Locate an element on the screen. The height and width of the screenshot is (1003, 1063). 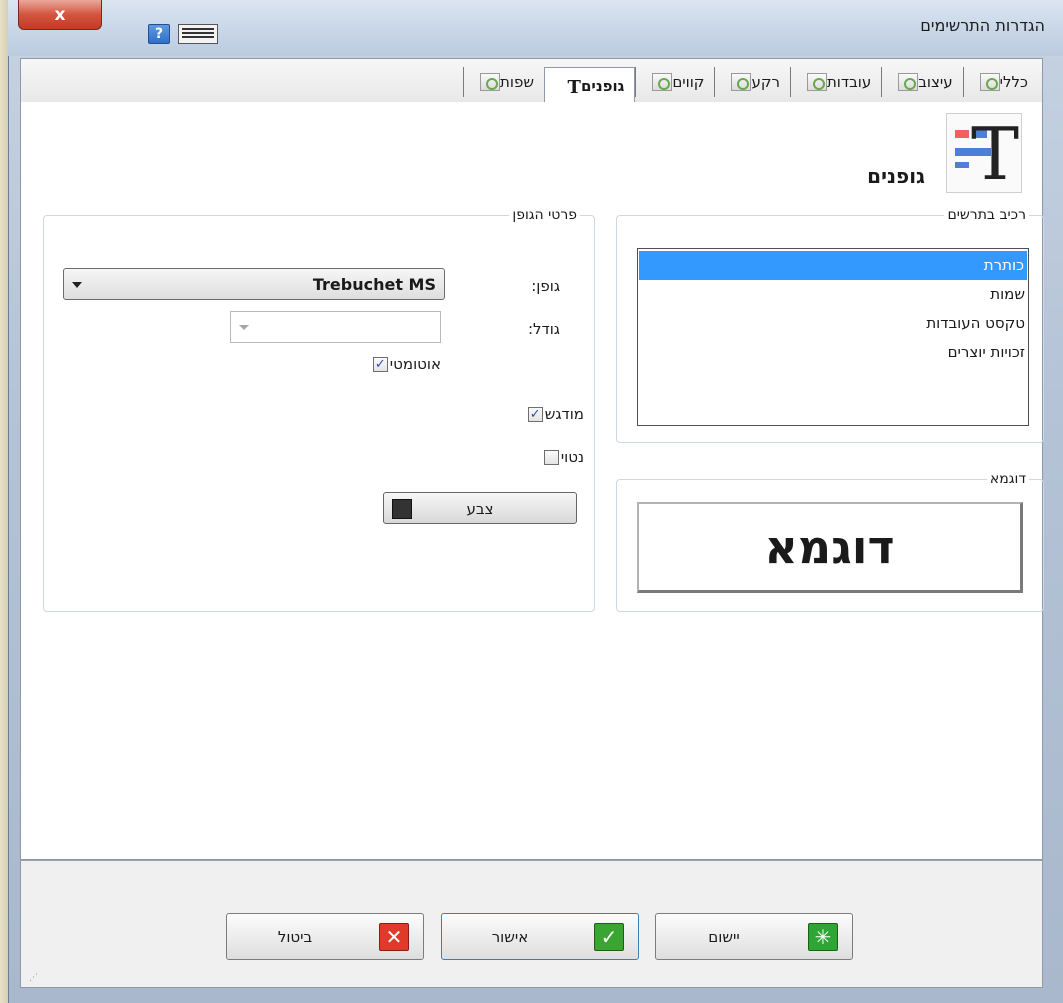
ok-button-label: אישור is located at coordinates (510, 937).